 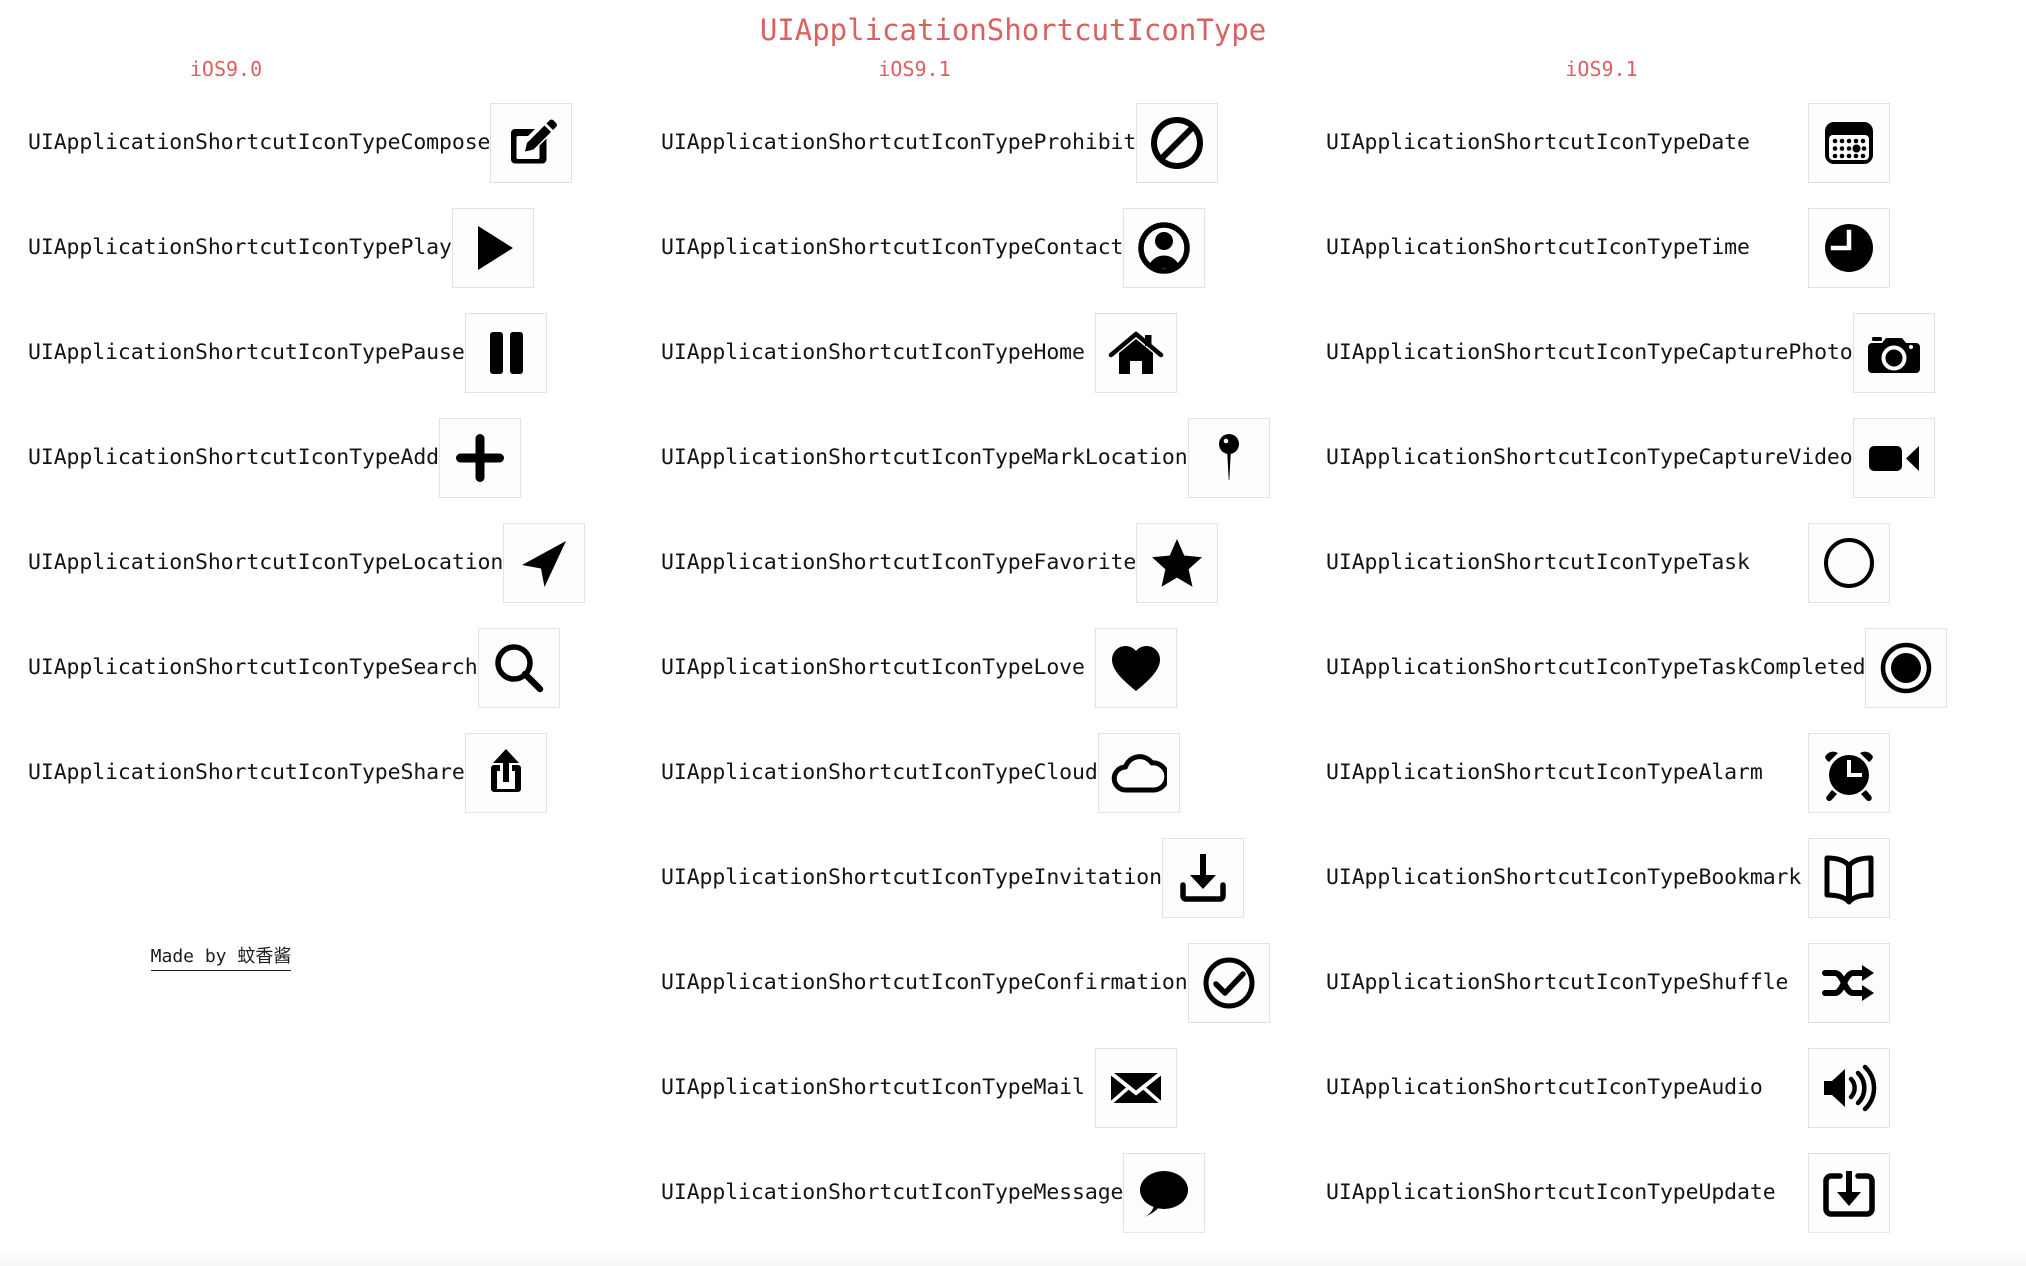 I want to click on icon-type-label: UIApplicationShortcutIconTypeContact, so click(x=892, y=247).